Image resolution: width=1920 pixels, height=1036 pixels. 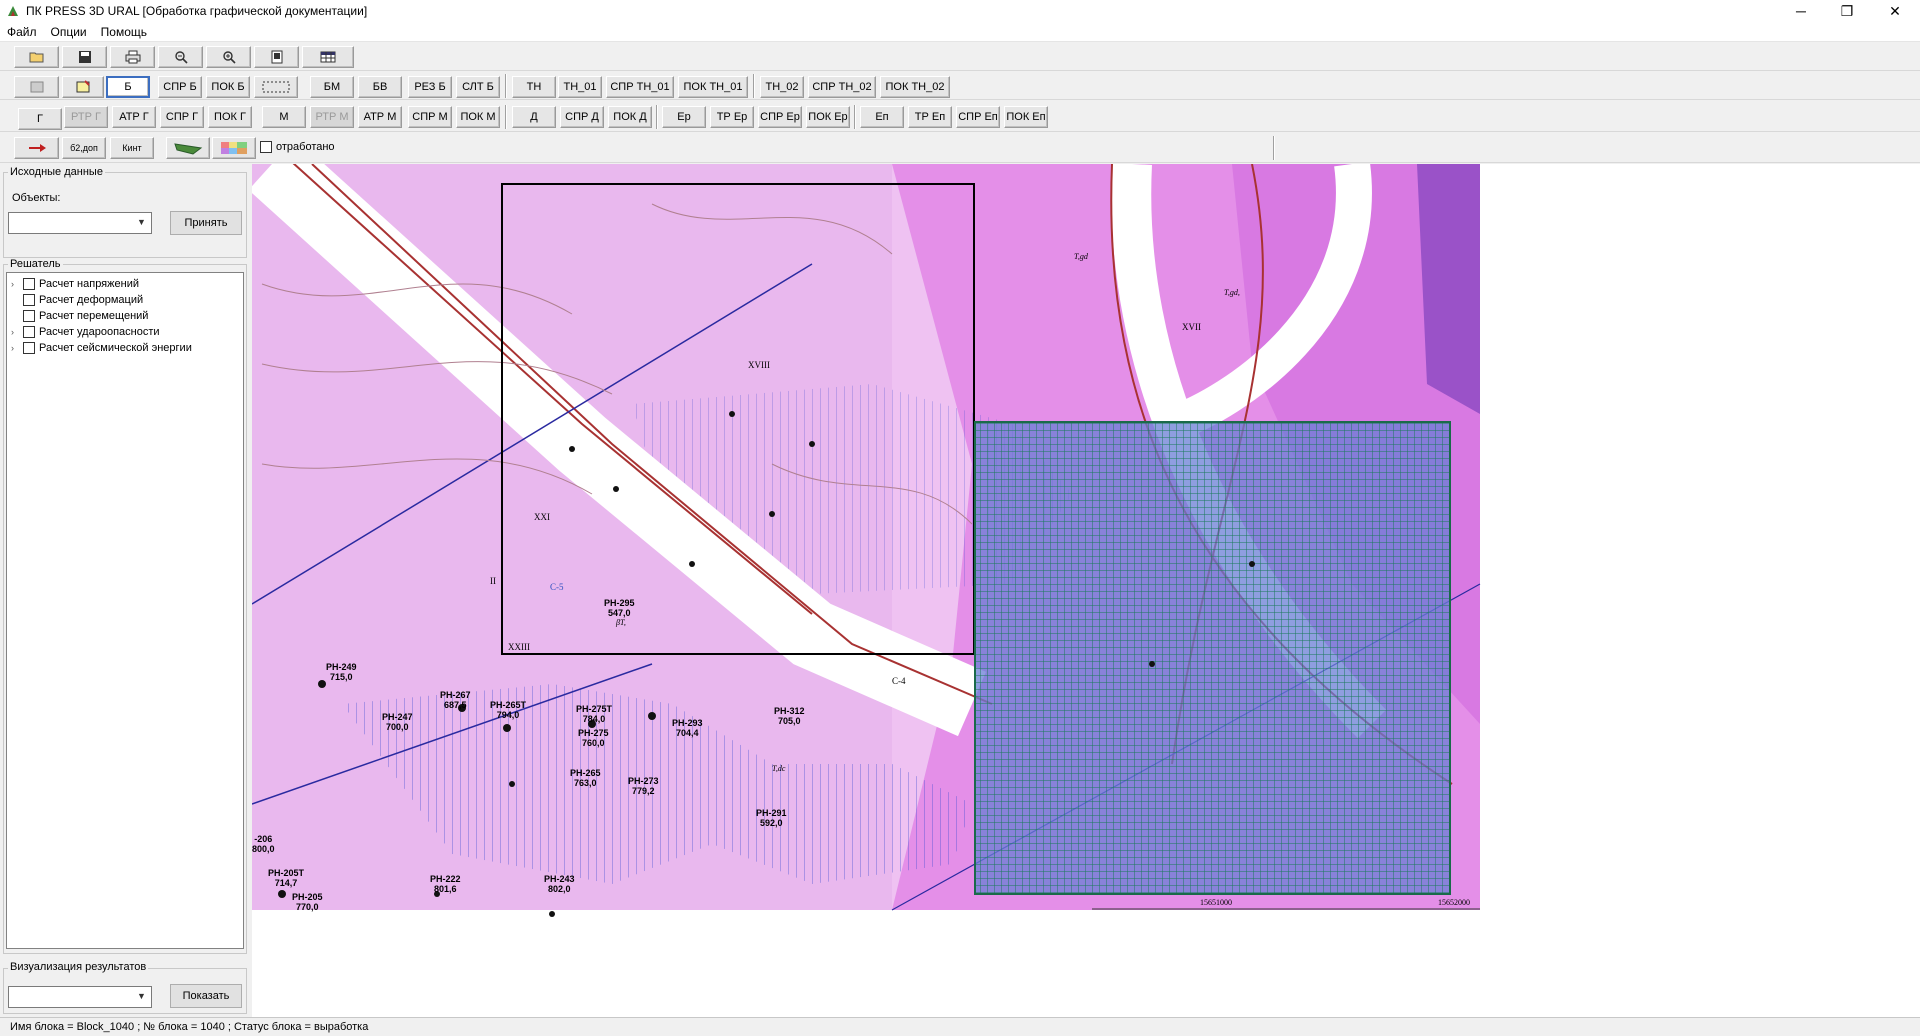 I want to click on spr-g-button: СПР Г, so click(x=182, y=117).